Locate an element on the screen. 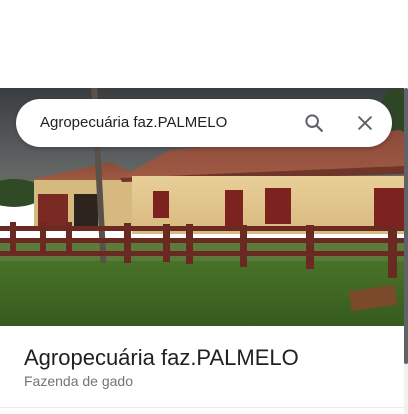 The height and width of the screenshot is (414, 408). search-icon is located at coordinates (314, 123).